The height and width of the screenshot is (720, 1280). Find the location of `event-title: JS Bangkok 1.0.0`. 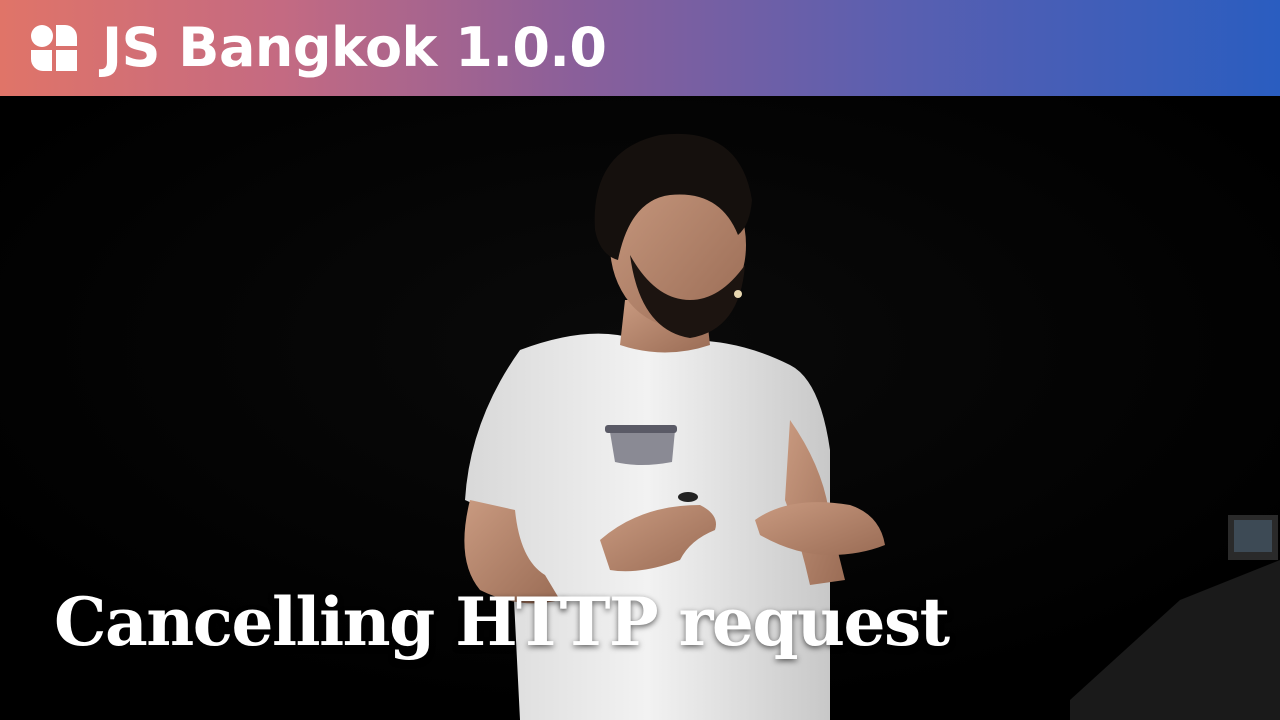

event-title: JS Bangkok 1.0.0 is located at coordinates (354, 47).